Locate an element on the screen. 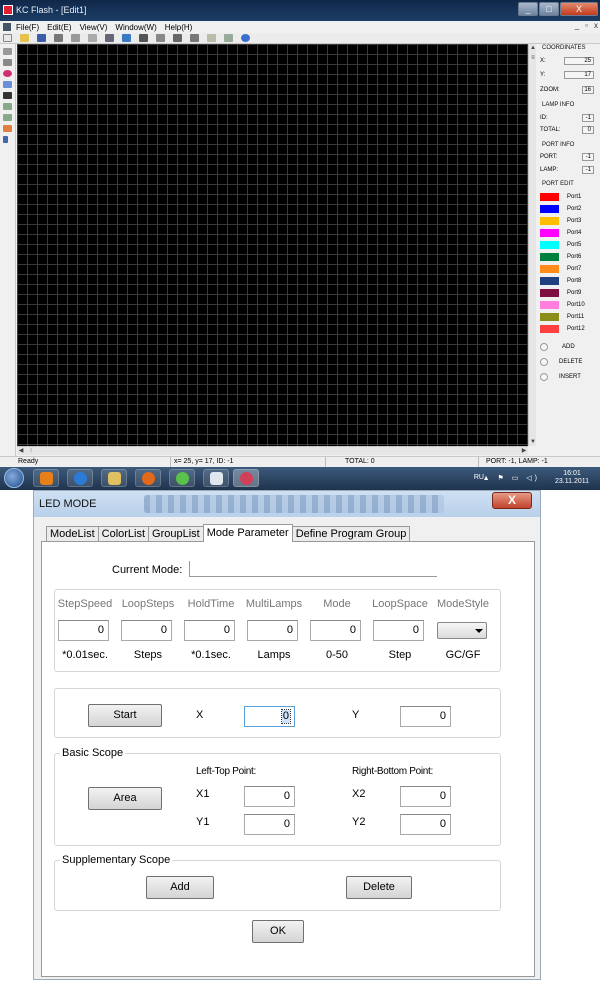  port-item-6: Port6 is located at coordinates (569, 257).